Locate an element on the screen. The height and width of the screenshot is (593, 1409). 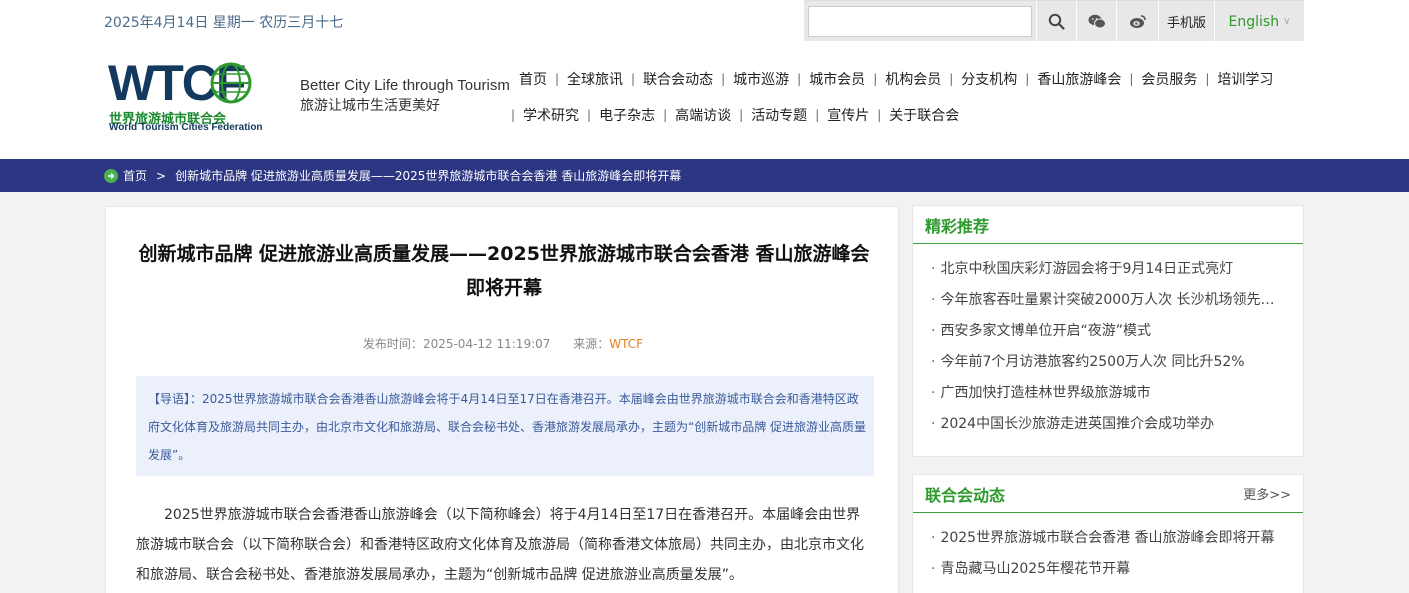
list-item: 今年前7个月访港旅客约2500万人次 同比升52% is located at coordinates (1108, 362).